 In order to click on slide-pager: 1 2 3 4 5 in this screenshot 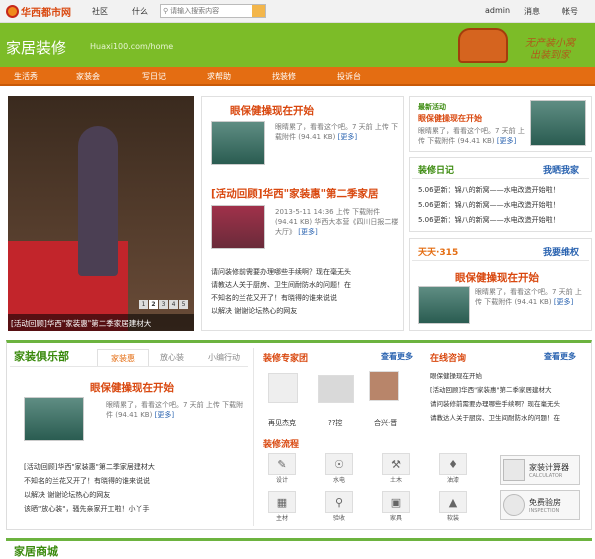, I will do `click(163, 304)`.